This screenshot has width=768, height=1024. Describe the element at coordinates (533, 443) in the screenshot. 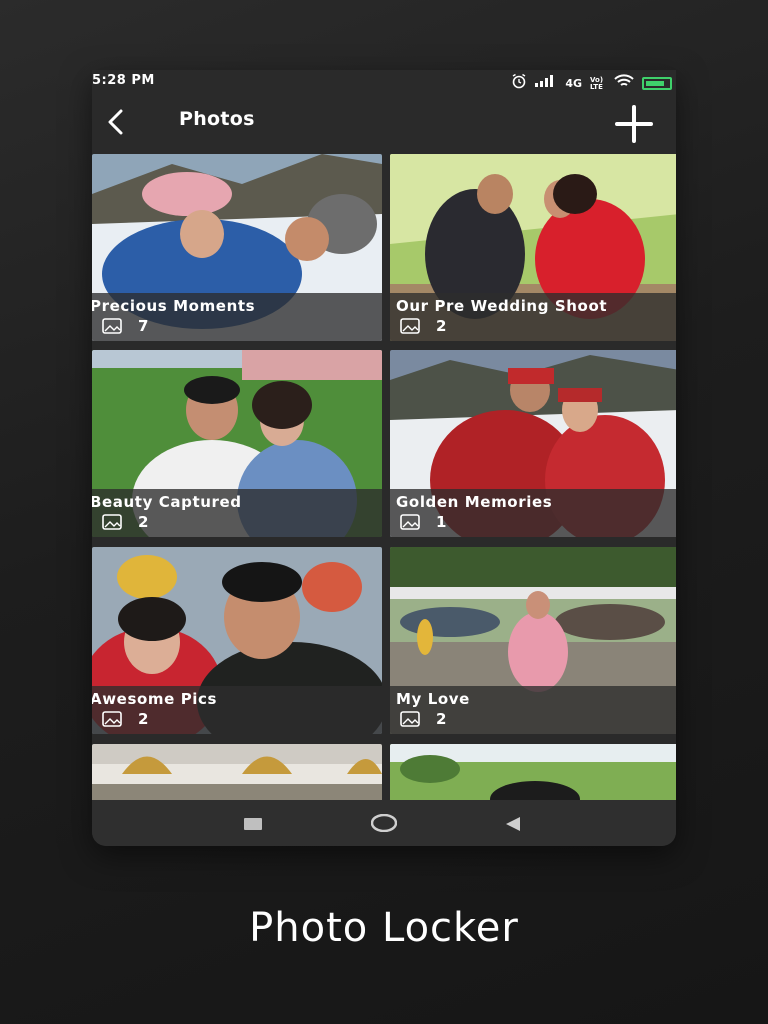

I see `album-tile: Golden Memories 1` at that location.